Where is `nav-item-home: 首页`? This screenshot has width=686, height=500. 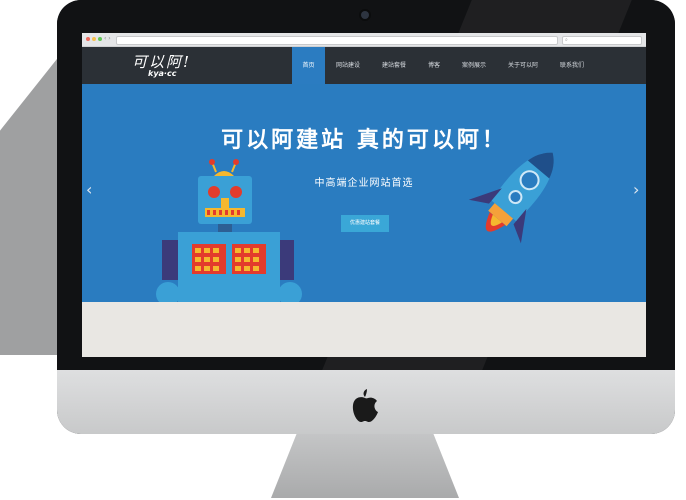 nav-item-home: 首页 is located at coordinates (308, 65).